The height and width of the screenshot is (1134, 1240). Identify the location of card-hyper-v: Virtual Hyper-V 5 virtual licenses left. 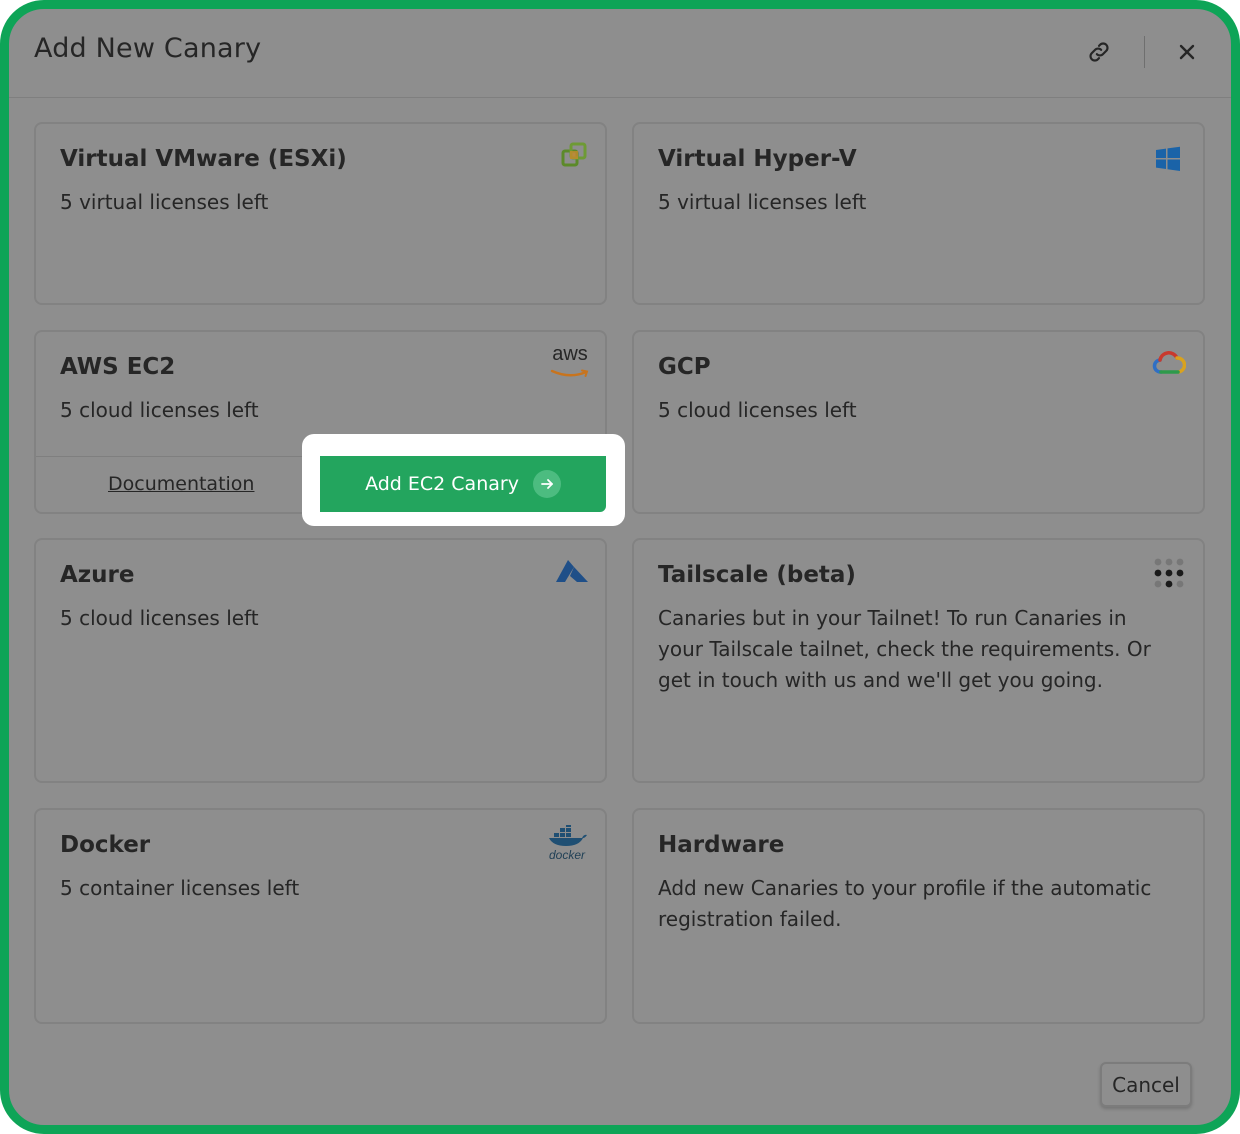
(918, 213).